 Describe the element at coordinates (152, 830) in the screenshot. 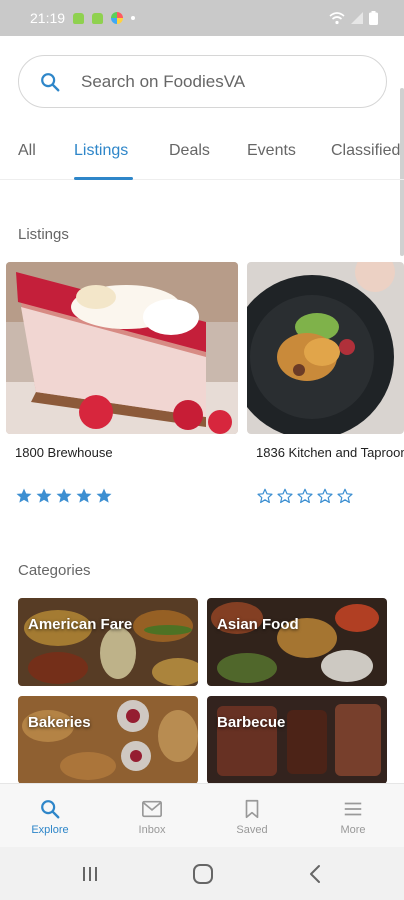

I see `nav-label: Inbox` at that location.